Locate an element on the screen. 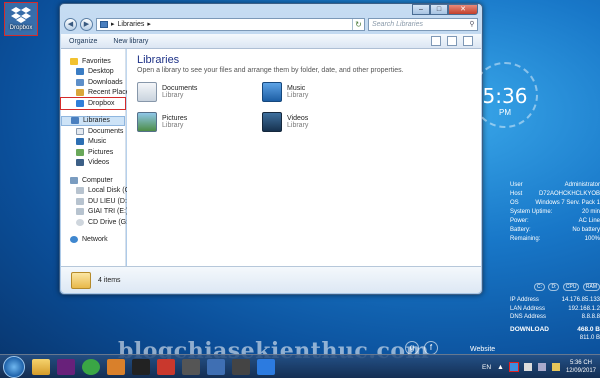  library-music: Music Library is located at coordinates (324, 92).